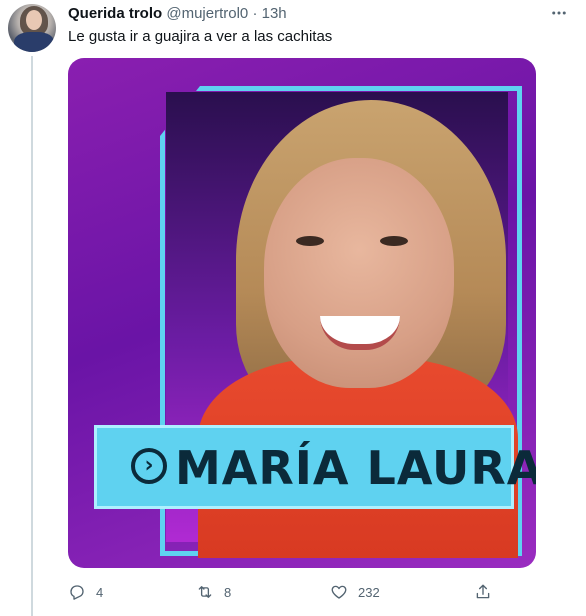 This screenshot has width=586, height=616. What do you see at coordinates (310, 241) in the screenshot?
I see `media-person-eye-left` at bounding box center [310, 241].